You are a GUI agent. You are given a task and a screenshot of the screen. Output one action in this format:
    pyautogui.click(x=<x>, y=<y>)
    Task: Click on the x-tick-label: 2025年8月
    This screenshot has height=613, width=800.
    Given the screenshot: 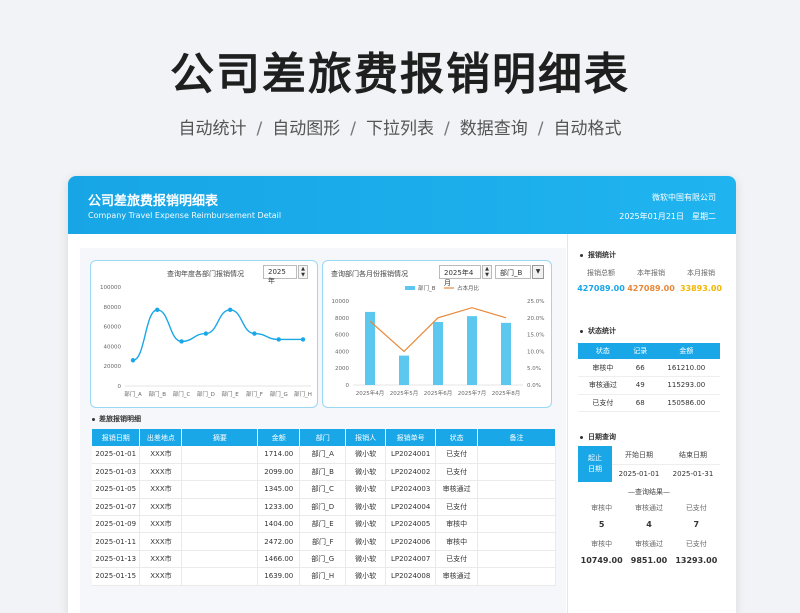 What is the action you would take?
    pyautogui.click(x=506, y=393)
    